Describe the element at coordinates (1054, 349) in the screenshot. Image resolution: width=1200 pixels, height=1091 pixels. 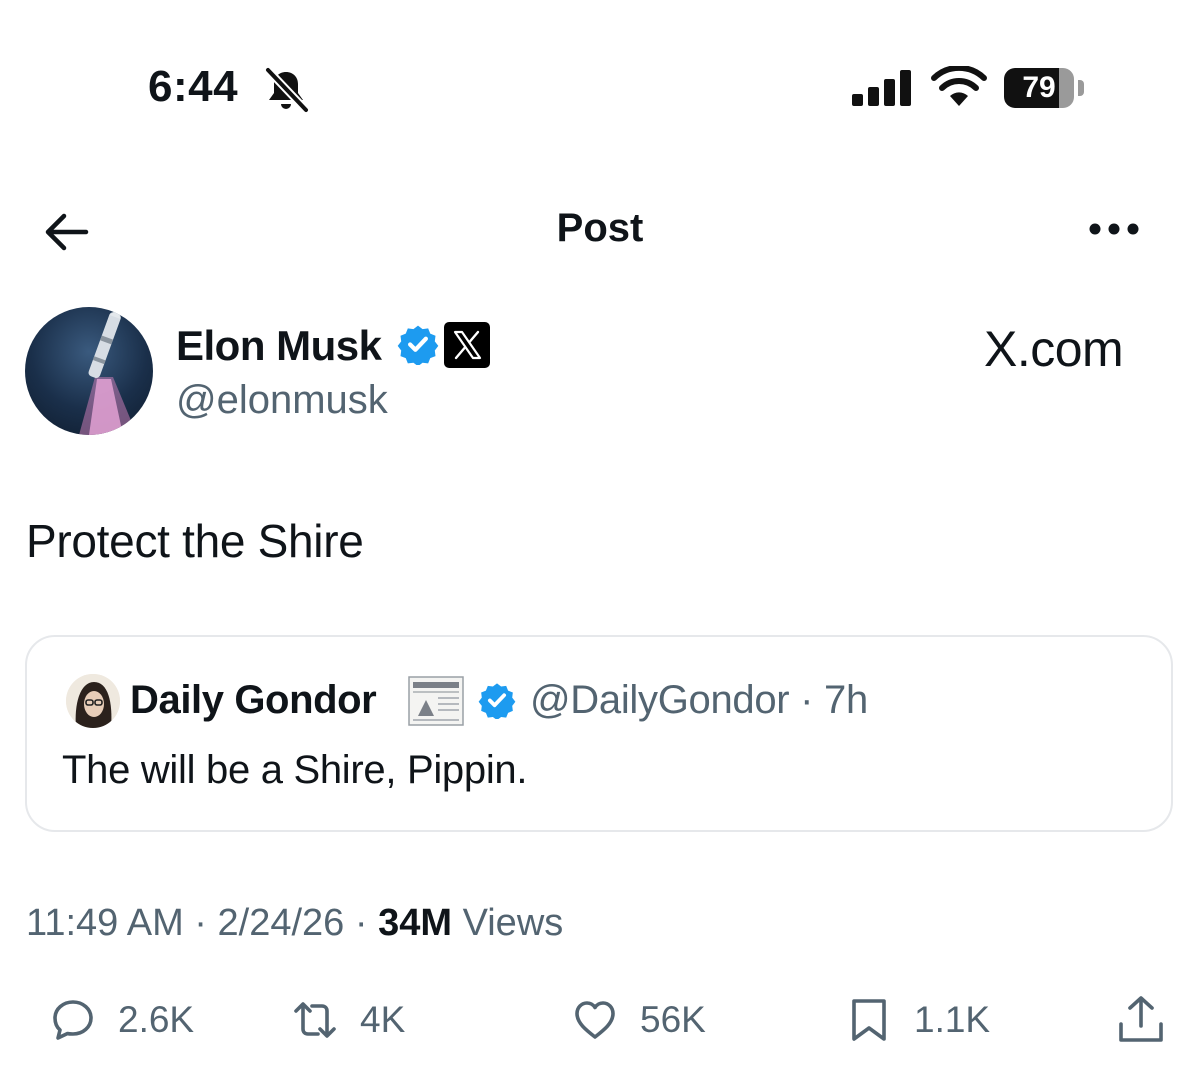
I see `affiliation-link: X.com` at that location.